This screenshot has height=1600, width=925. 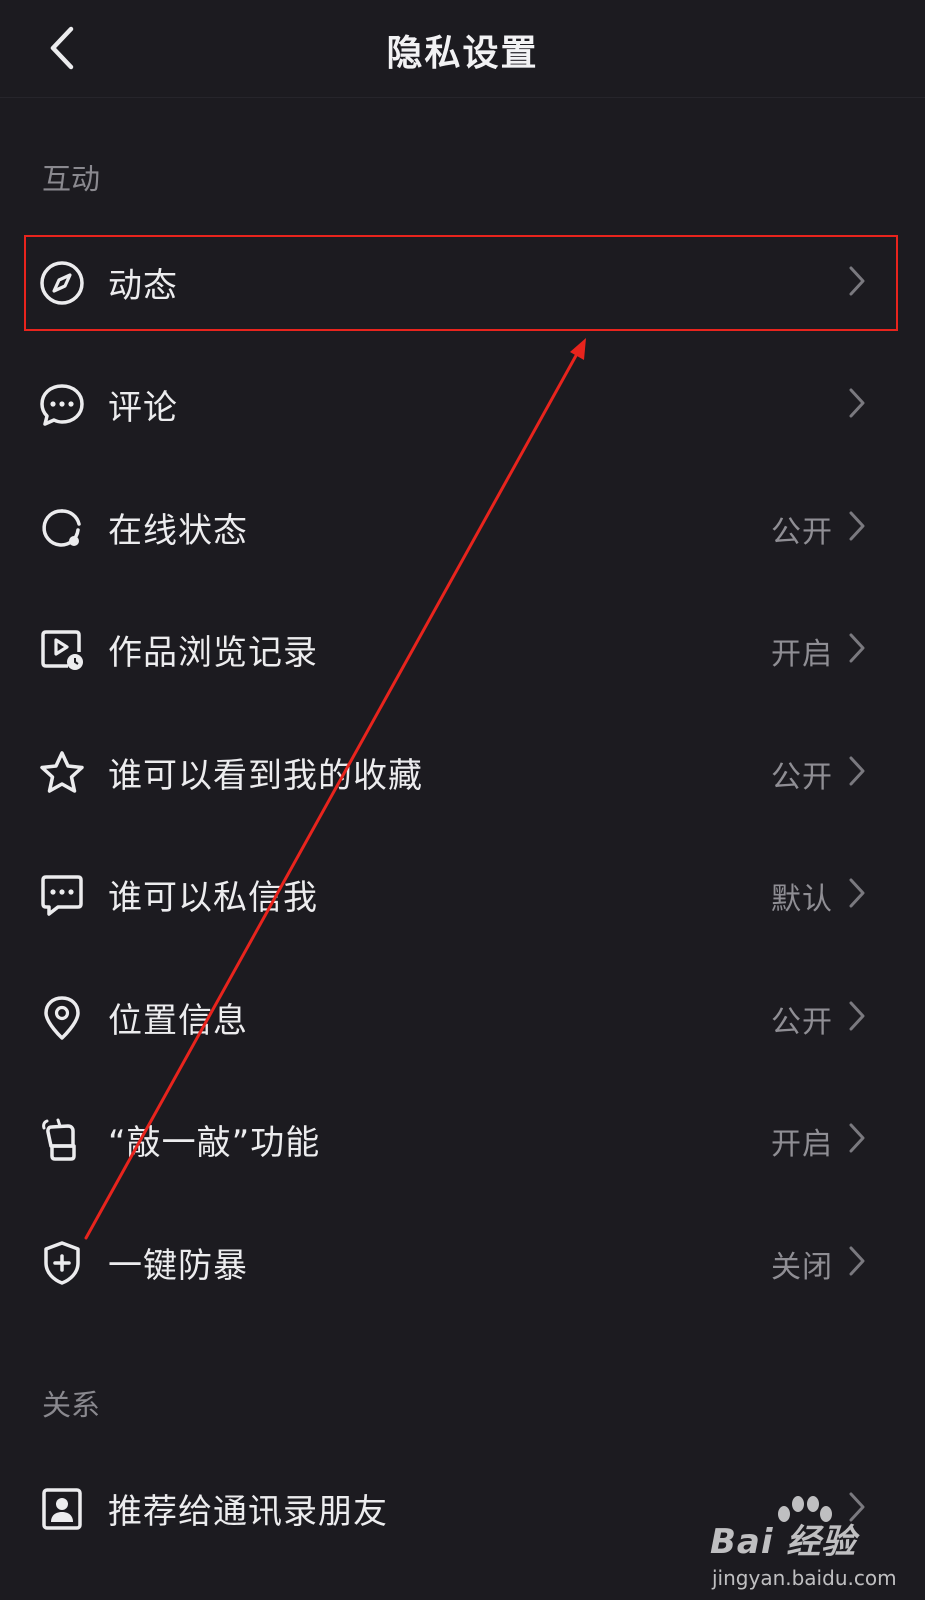 What do you see at coordinates (462, 53) in the screenshot?
I see `page-title: 隐私设置` at bounding box center [462, 53].